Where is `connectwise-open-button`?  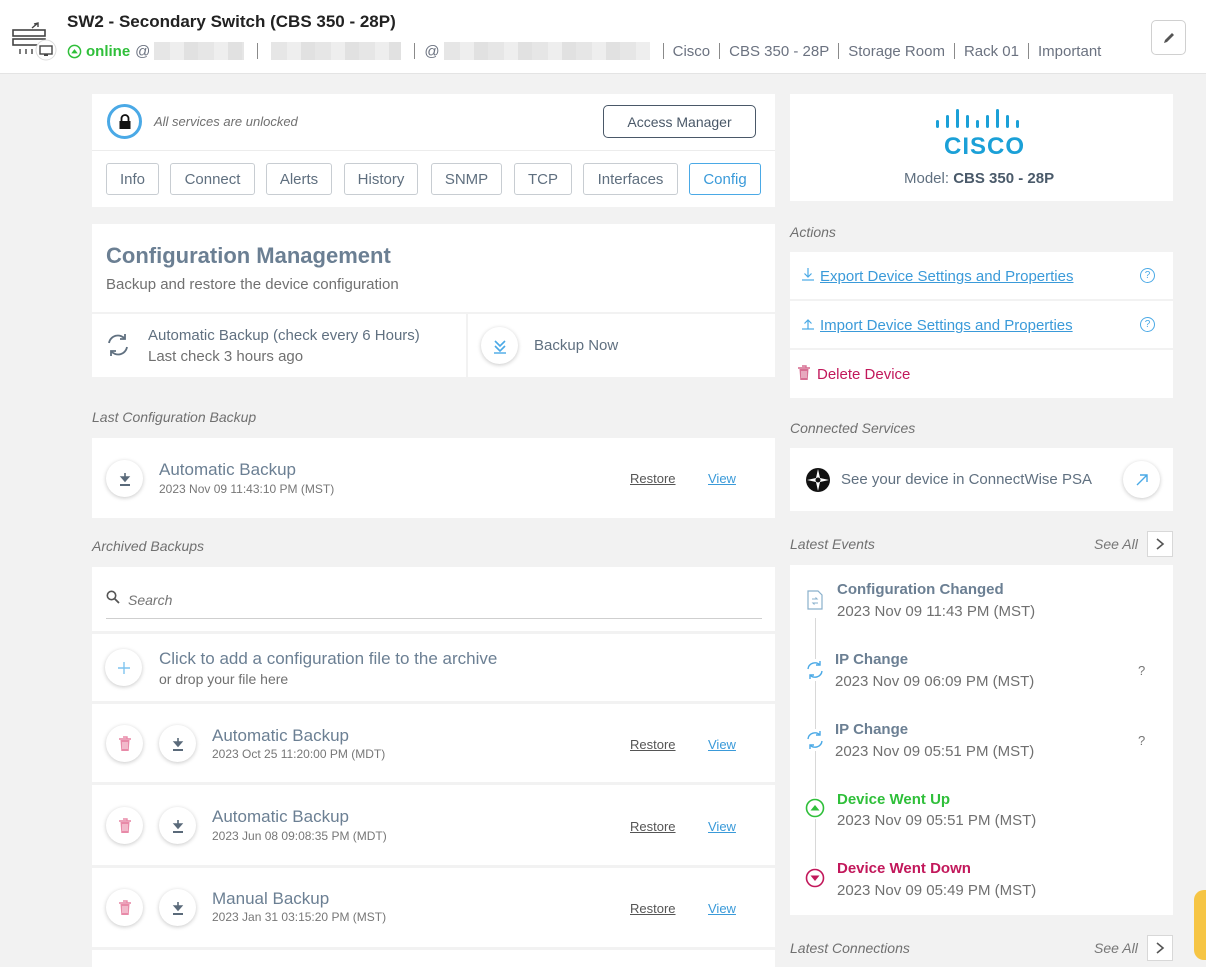 connectwise-open-button is located at coordinates (1141, 479).